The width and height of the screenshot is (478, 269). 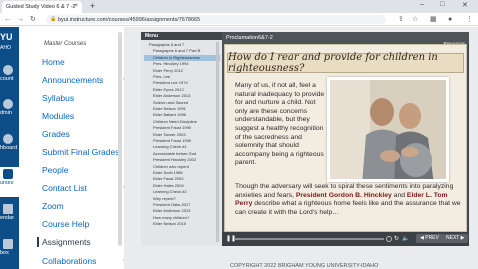 I want to click on bookmark-icon: ☆, so click(x=415, y=19).